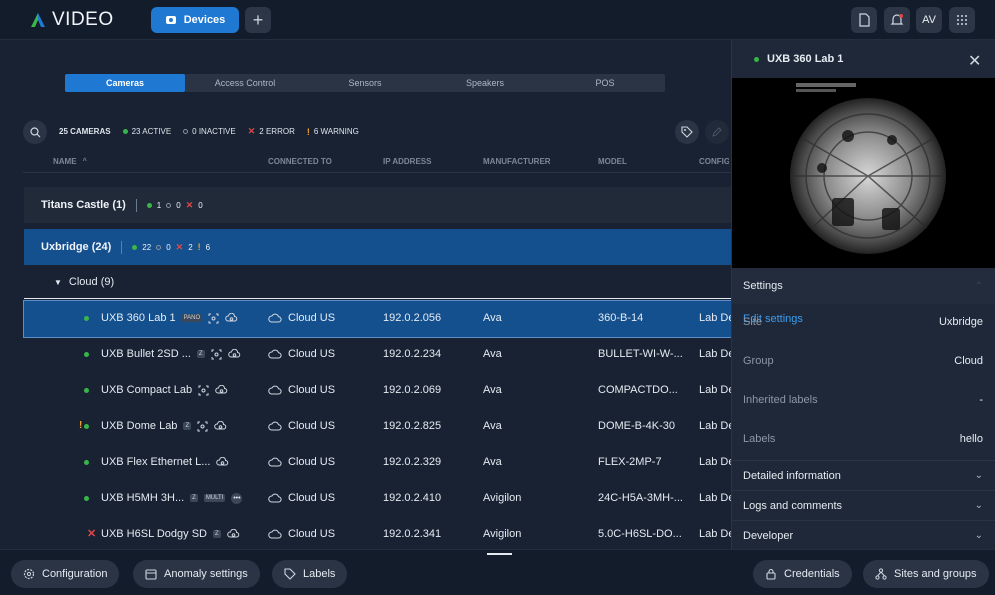  I want to click on section-detailed-information: Detailed information ⌄, so click(863, 475).